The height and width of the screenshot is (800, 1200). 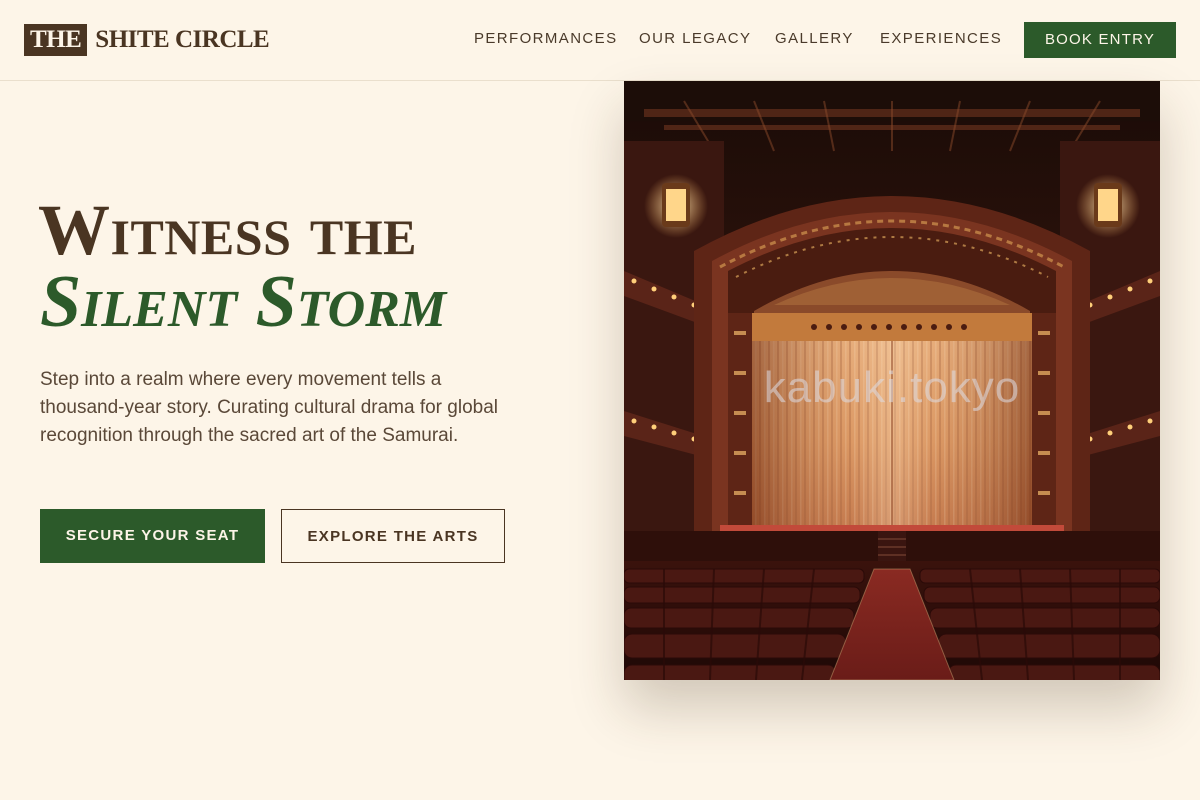 I want to click on logo: THE SHITE CIRCLE, so click(x=147, y=40).